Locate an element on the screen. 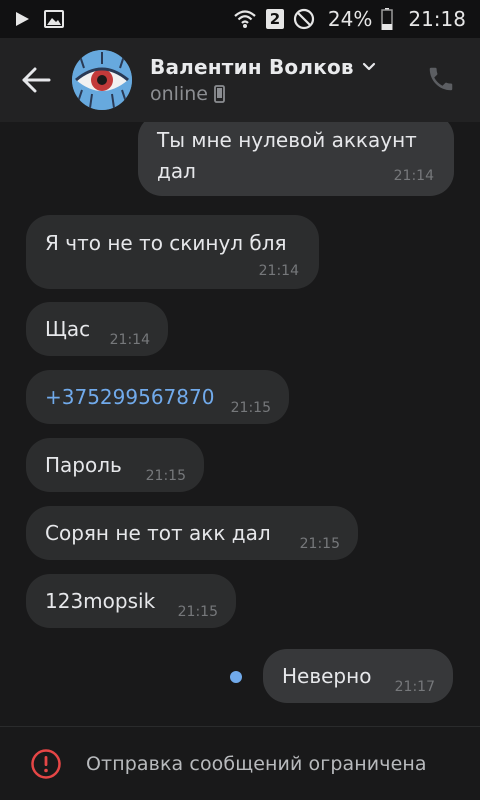 The height and width of the screenshot is (800, 480). eye-avatar-image is located at coordinates (102, 80).